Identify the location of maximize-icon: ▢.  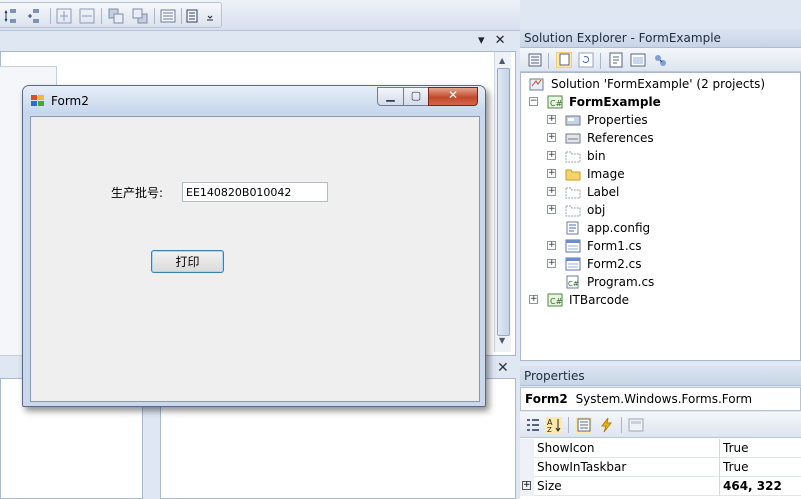
(416, 95).